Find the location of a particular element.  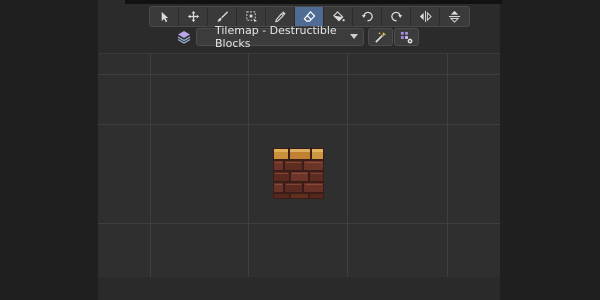

flip-vertical-icon is located at coordinates (454, 16).